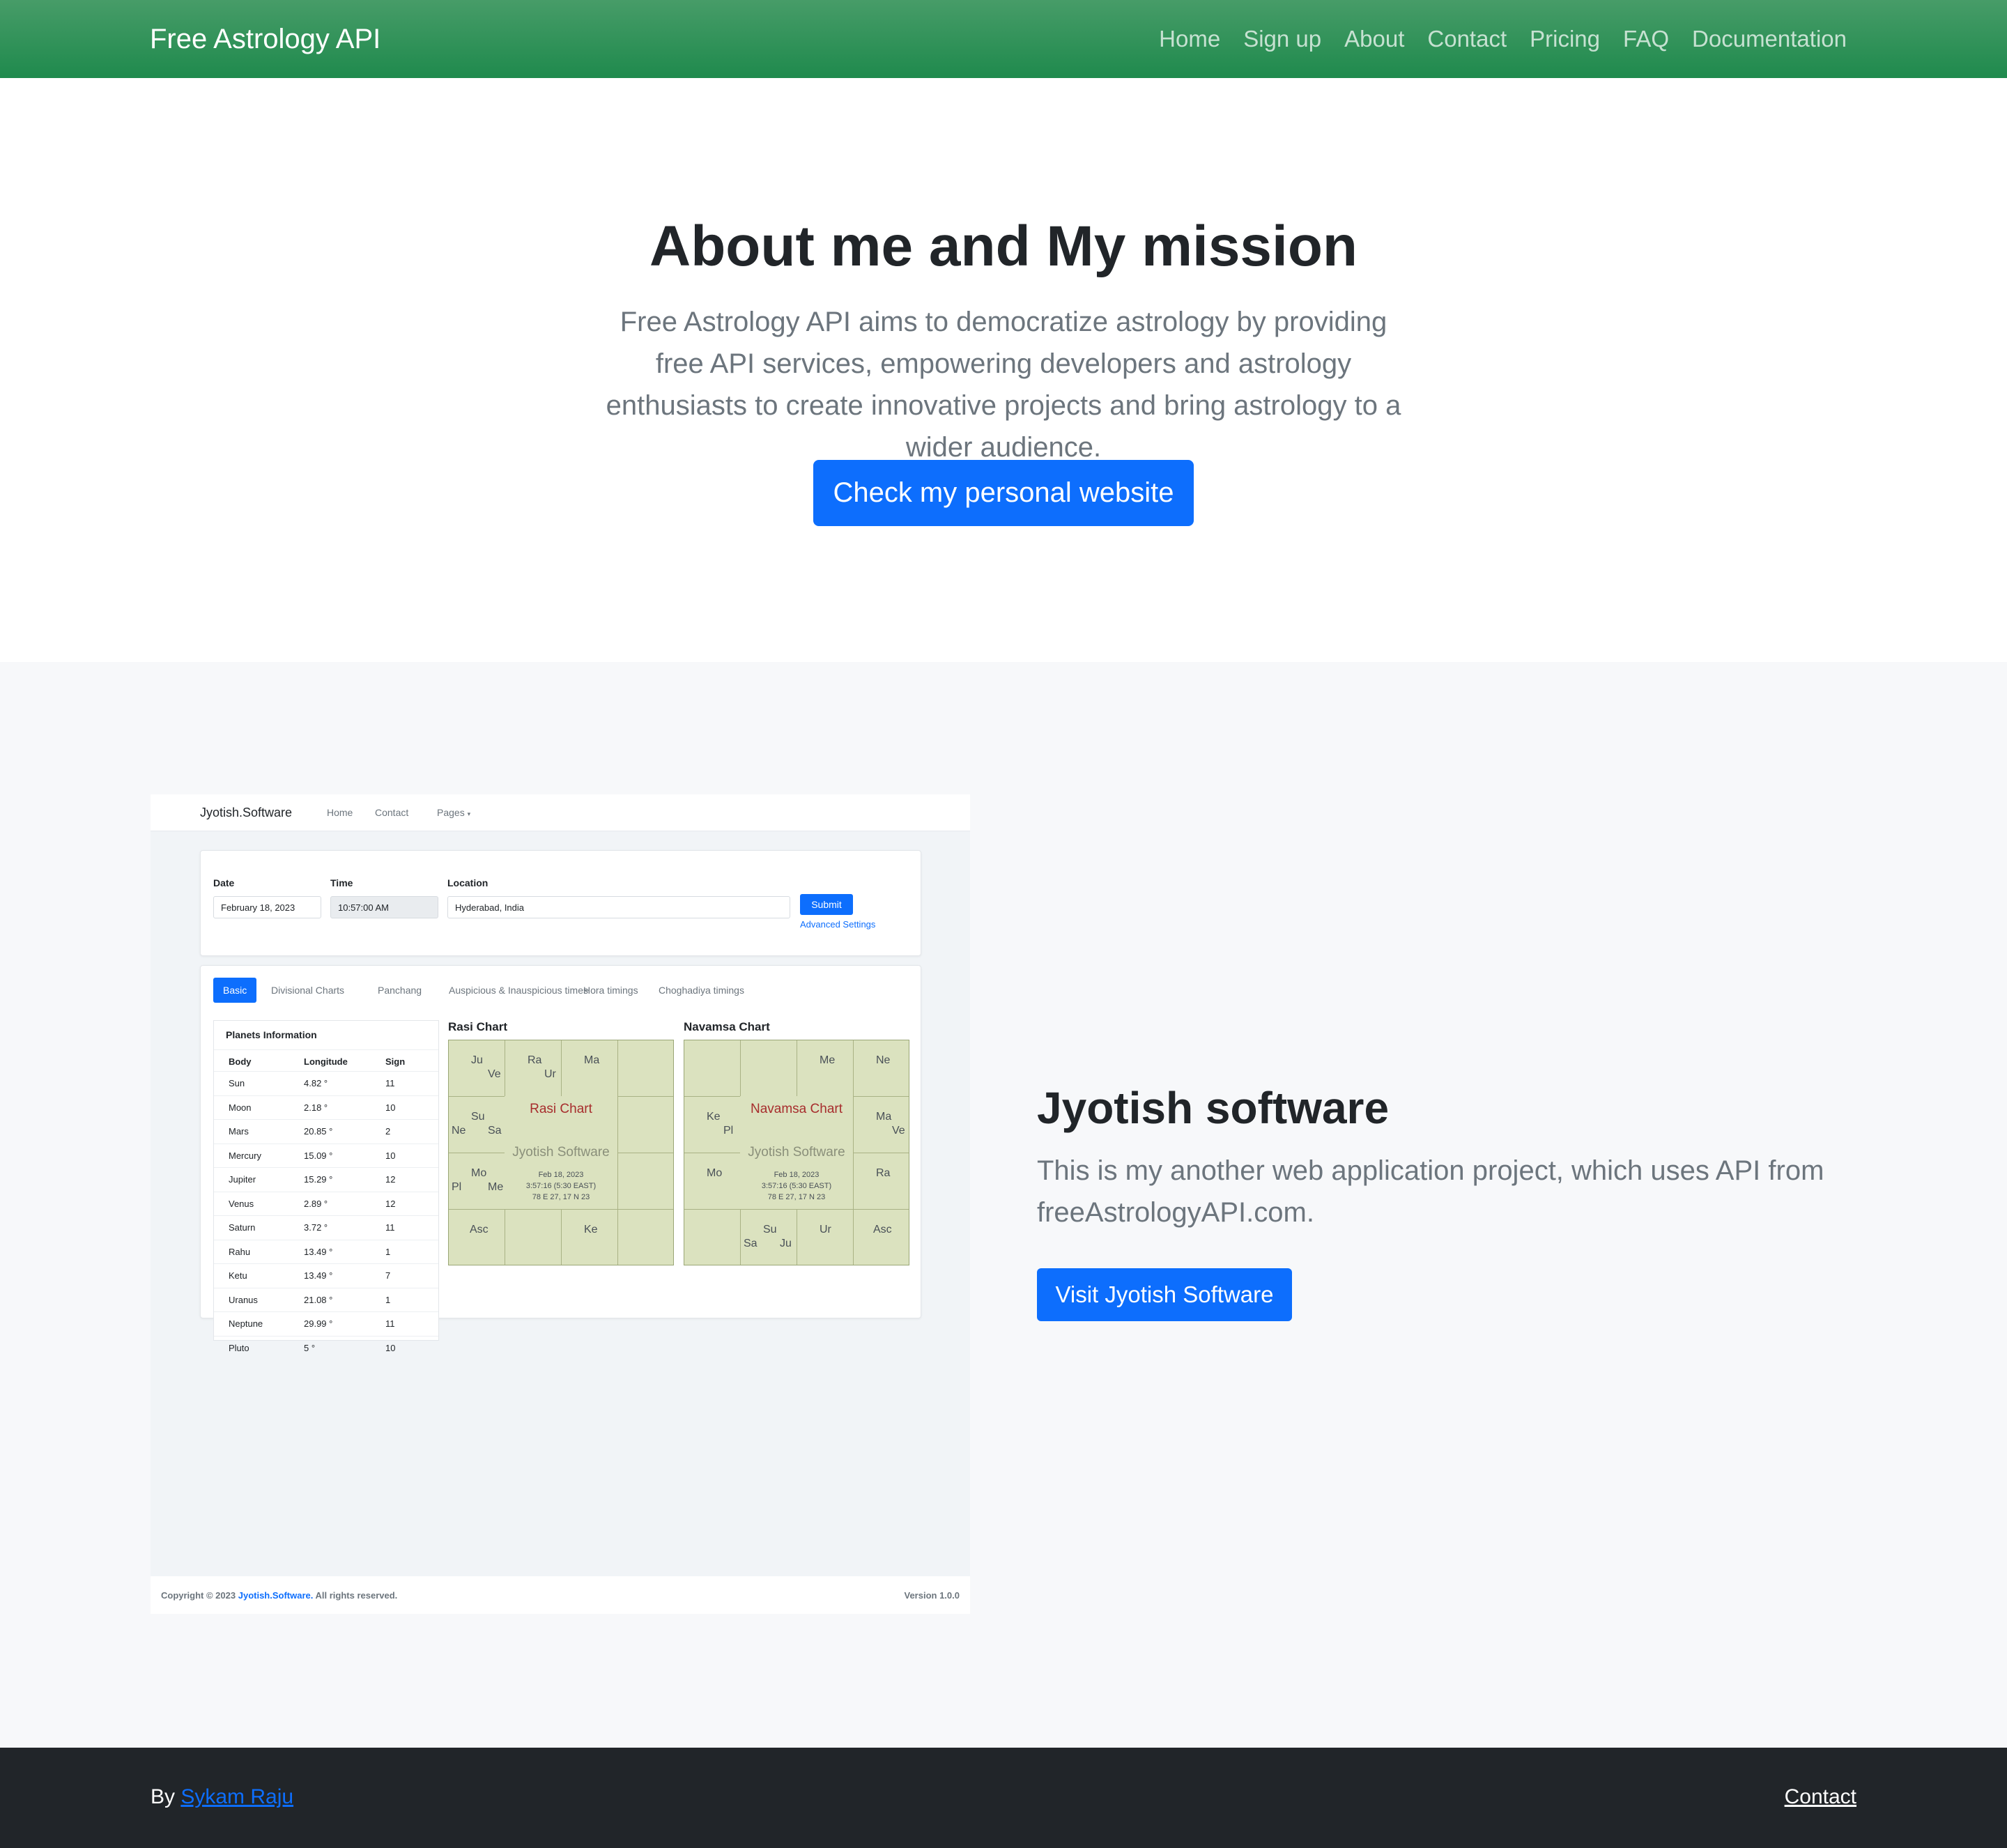 This screenshot has height=1848, width=2007. I want to click on planet-row: Venus 2.89 ° 12, so click(326, 1202).